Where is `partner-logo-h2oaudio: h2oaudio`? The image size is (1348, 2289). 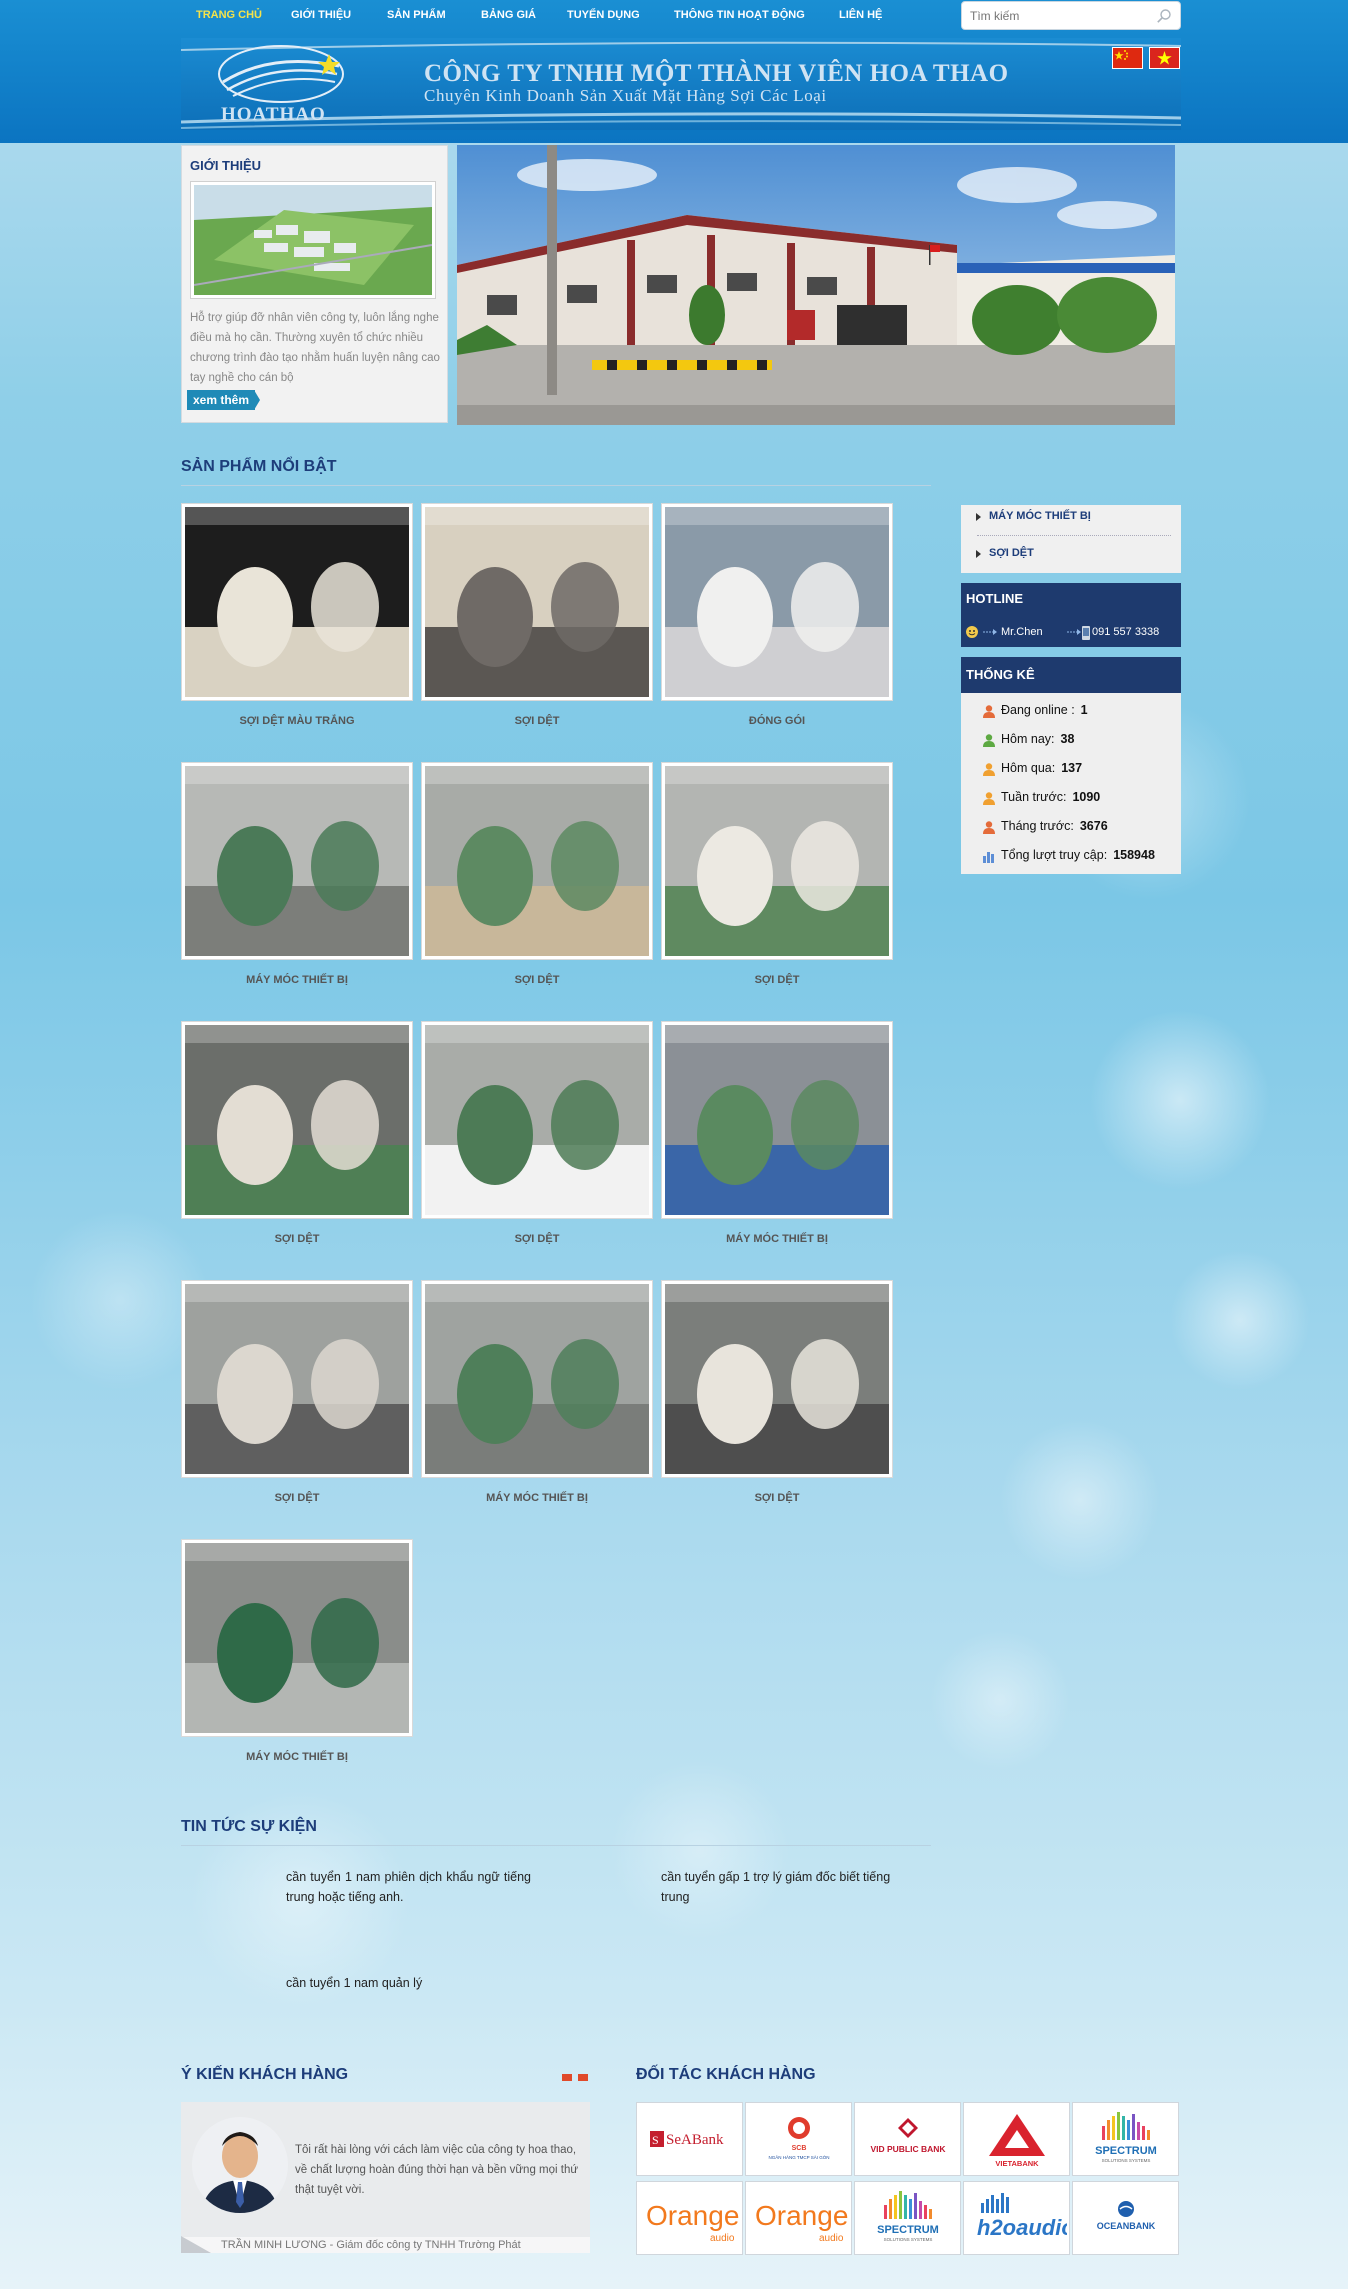 partner-logo-h2oaudio: h2oaudio is located at coordinates (1016, 2218).